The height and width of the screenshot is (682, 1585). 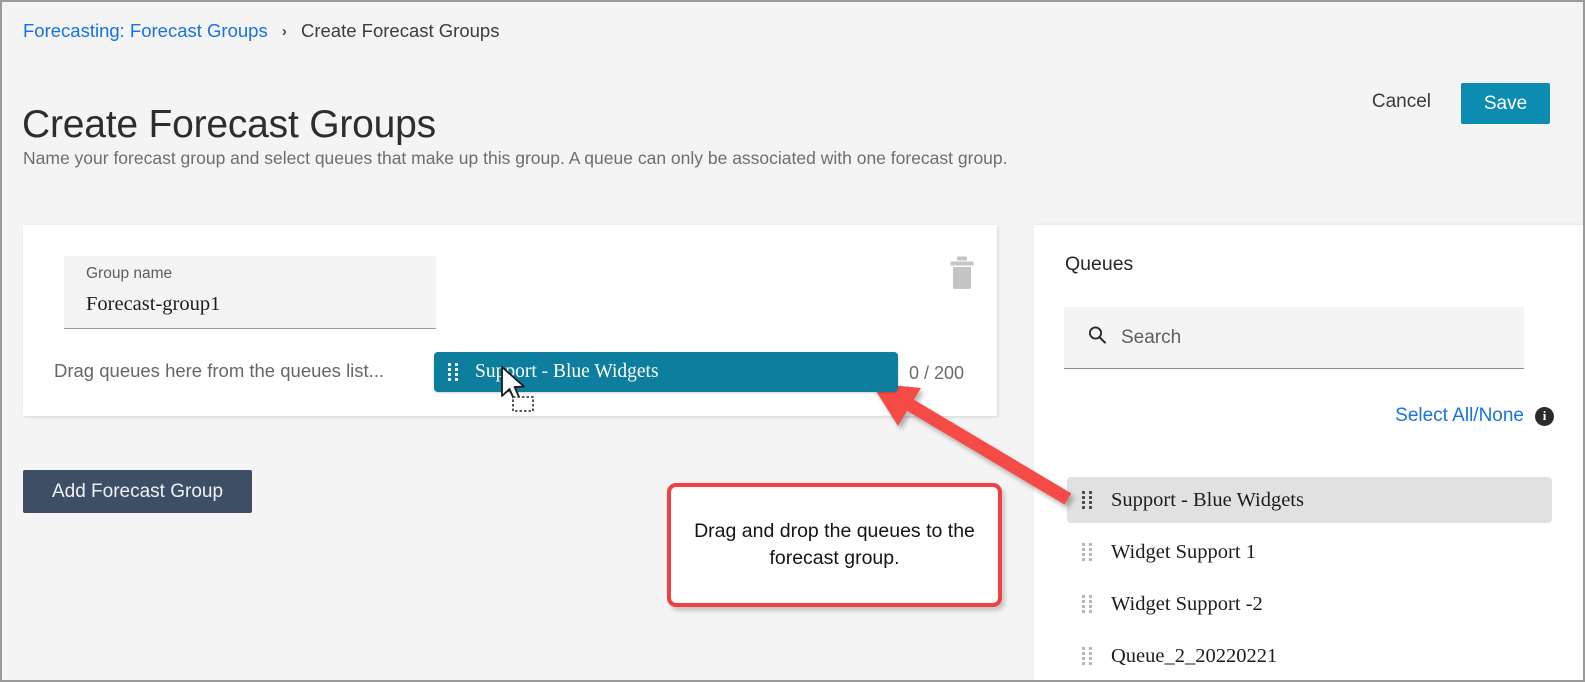 What do you see at coordinates (1207, 499) in the screenshot?
I see `queue-label: Support - Blue Widgets` at bounding box center [1207, 499].